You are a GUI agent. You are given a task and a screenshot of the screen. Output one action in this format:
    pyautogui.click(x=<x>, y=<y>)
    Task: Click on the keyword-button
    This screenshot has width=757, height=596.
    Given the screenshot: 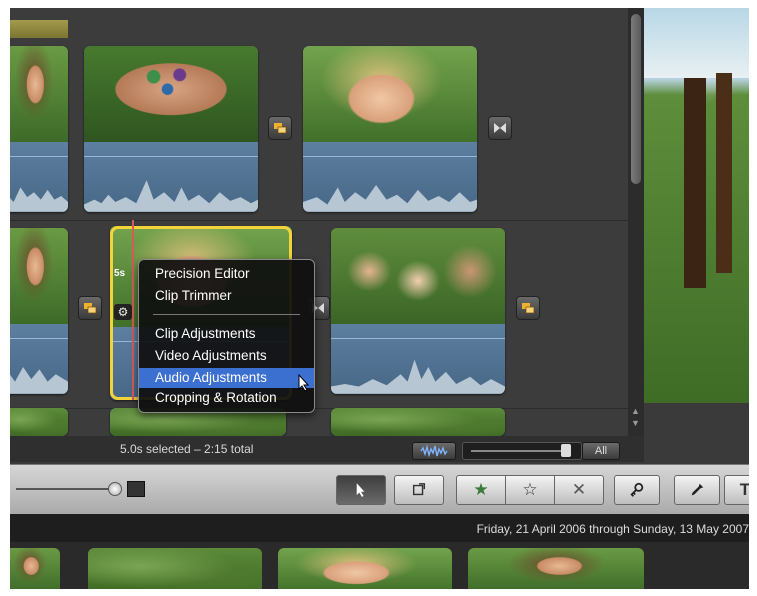 What is the action you would take?
    pyautogui.click(x=637, y=490)
    